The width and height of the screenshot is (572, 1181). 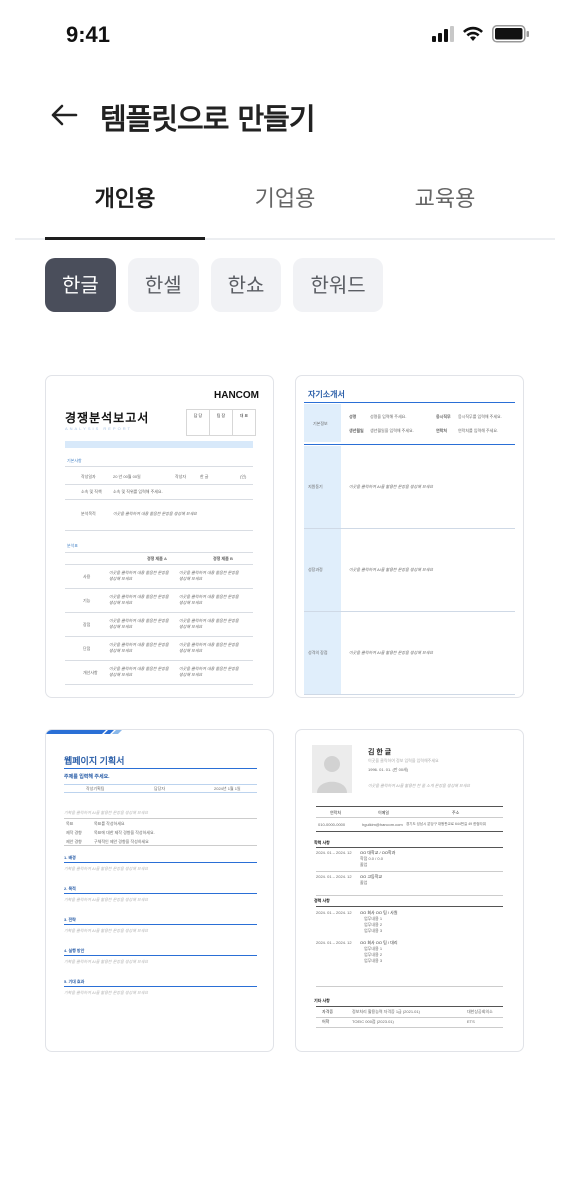 I want to click on tab-personal: 개인용, so click(x=125, y=208).